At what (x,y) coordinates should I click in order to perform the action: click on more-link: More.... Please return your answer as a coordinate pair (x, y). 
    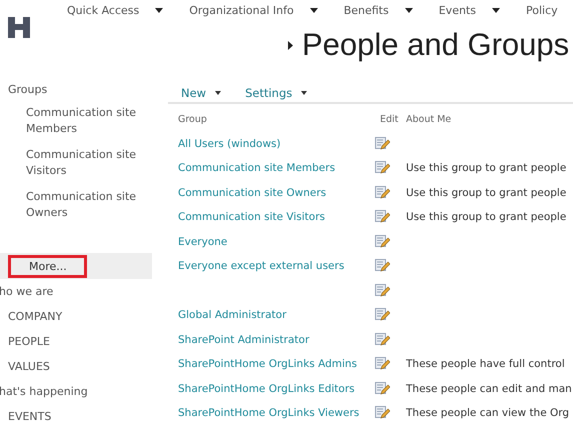
    Looking at the image, I should click on (47, 266).